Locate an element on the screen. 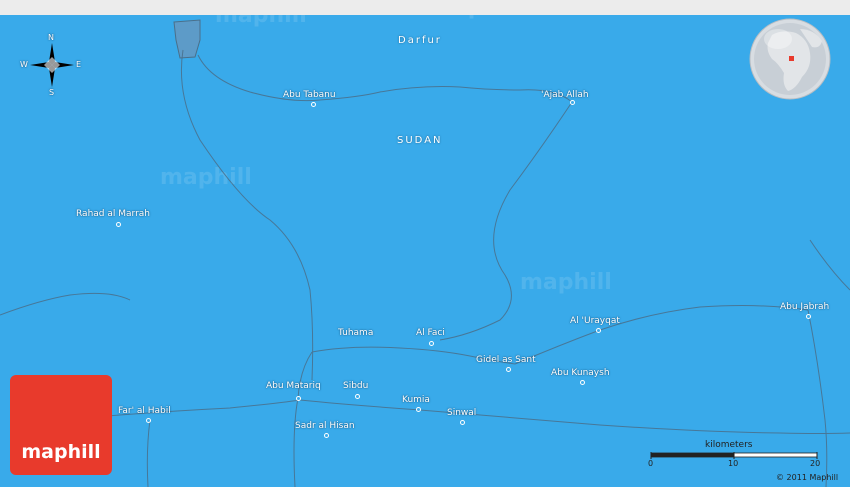 The height and width of the screenshot is (487, 850). place-label: Abu Jabrah is located at coordinates (804, 307).